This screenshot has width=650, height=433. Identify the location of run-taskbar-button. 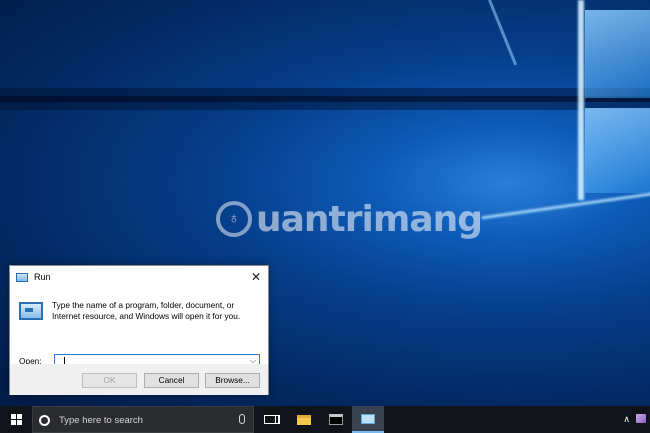
(368, 419).